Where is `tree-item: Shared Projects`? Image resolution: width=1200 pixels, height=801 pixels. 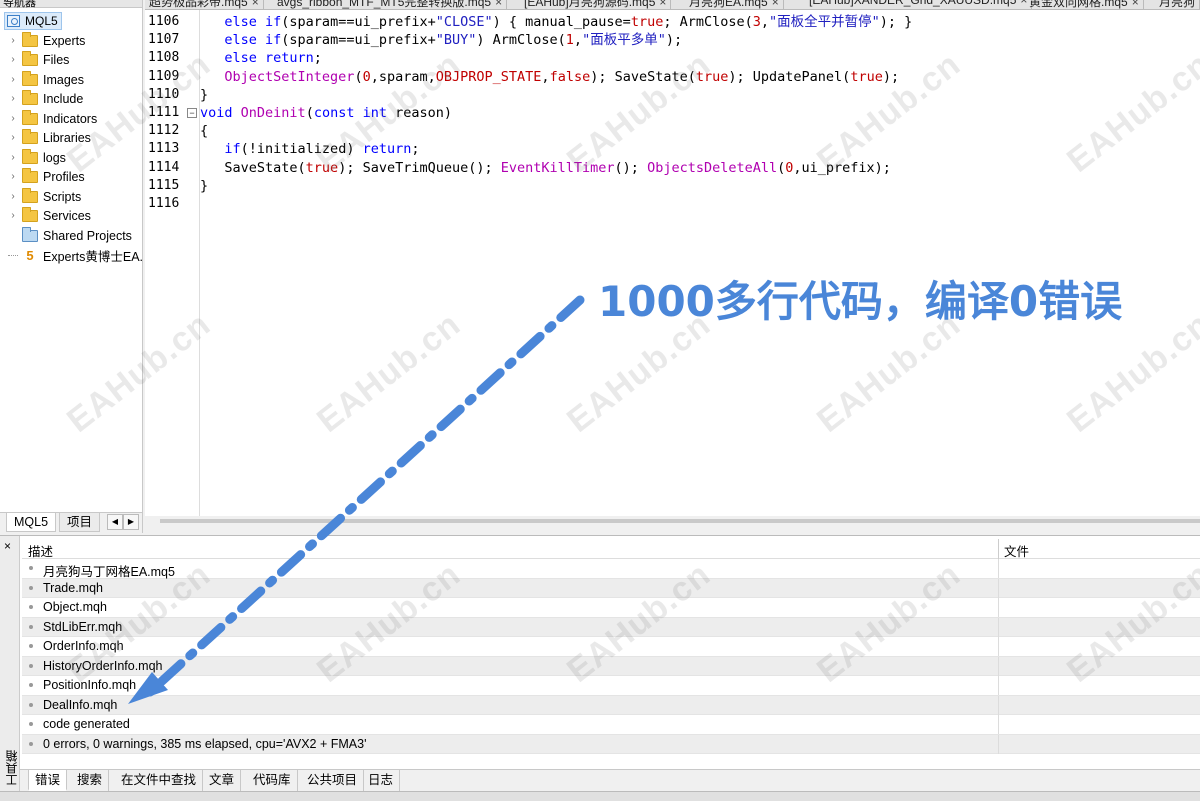 tree-item: Shared Projects is located at coordinates (70, 235).